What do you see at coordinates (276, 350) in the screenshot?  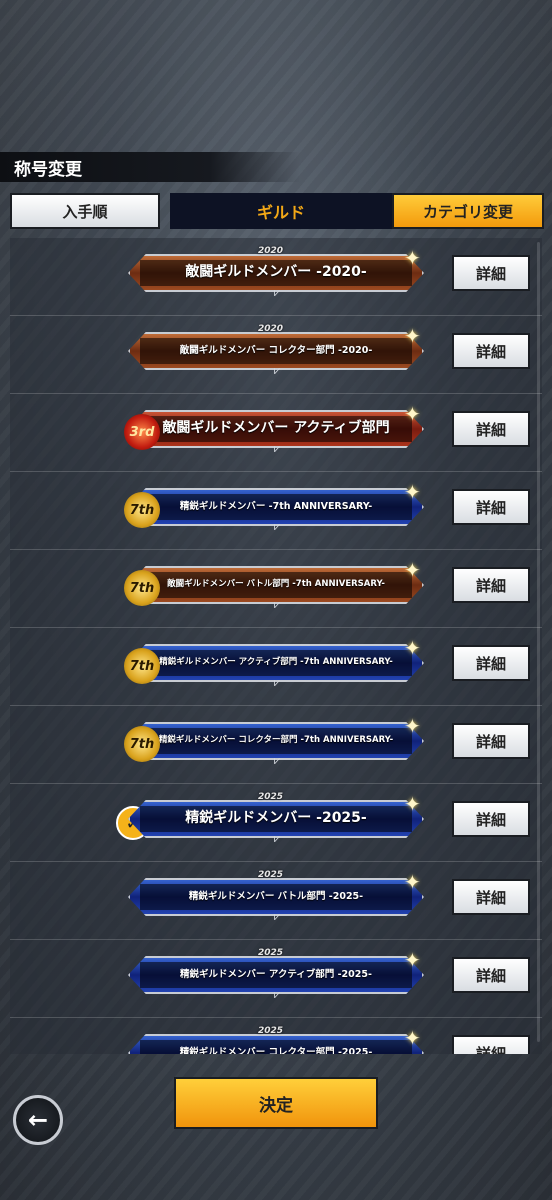 I see `title-text: 敵闘ギルドメンバー コレクター部門 -2020-` at bounding box center [276, 350].